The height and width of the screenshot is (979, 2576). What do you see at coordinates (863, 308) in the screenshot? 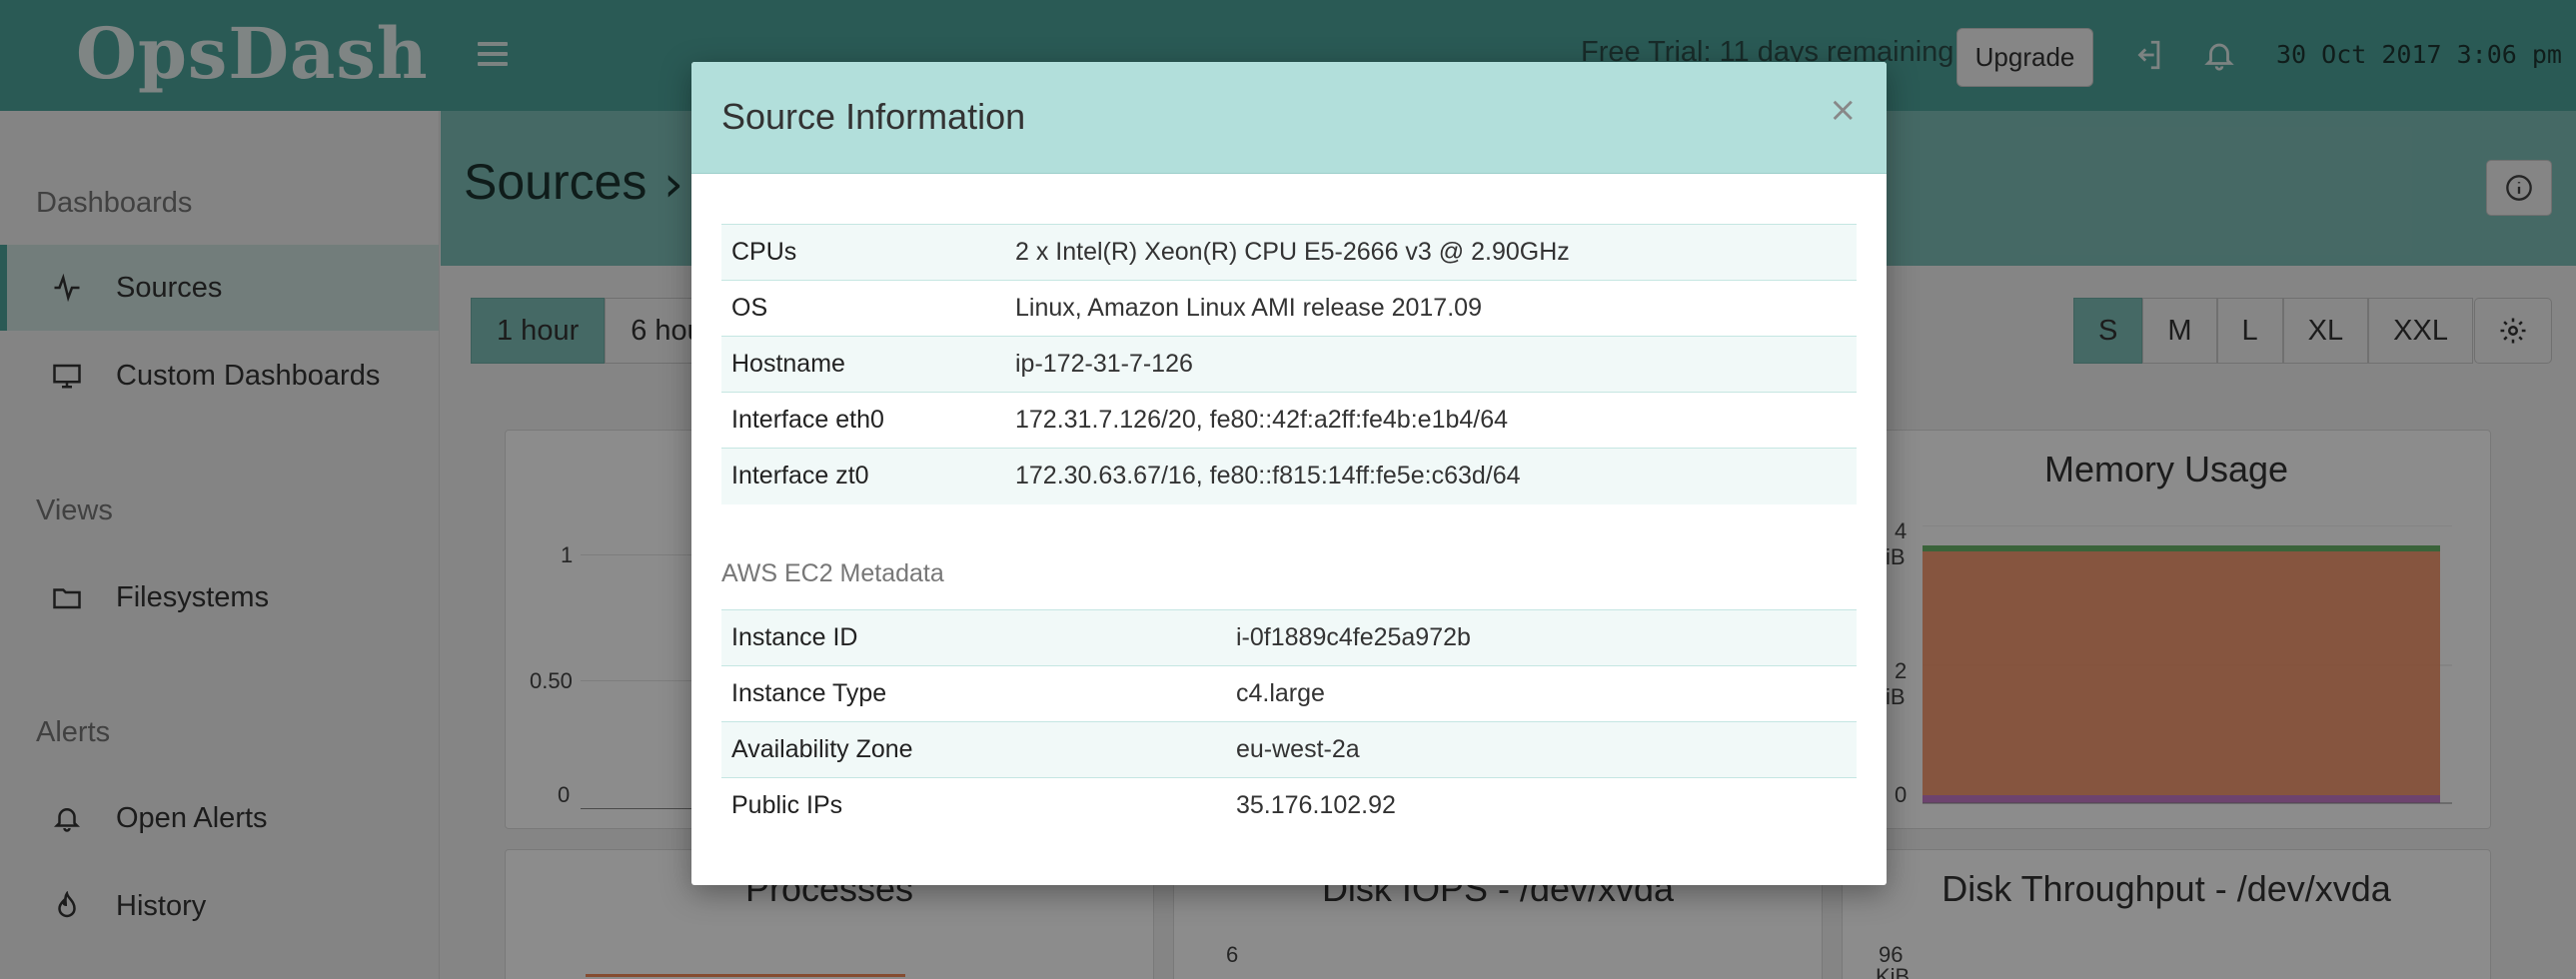
I see `row-key: OS` at bounding box center [863, 308].